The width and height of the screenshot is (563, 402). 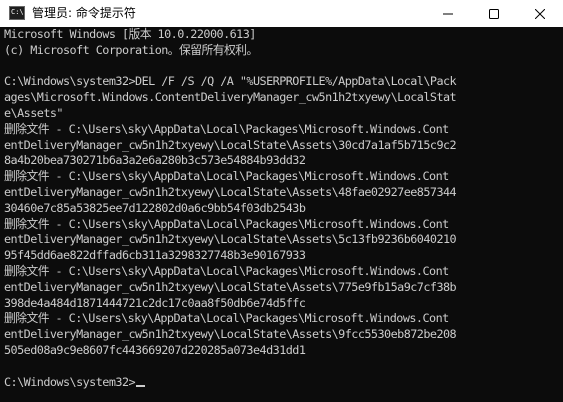 I want to click on close-icon, so click(x=540, y=13).